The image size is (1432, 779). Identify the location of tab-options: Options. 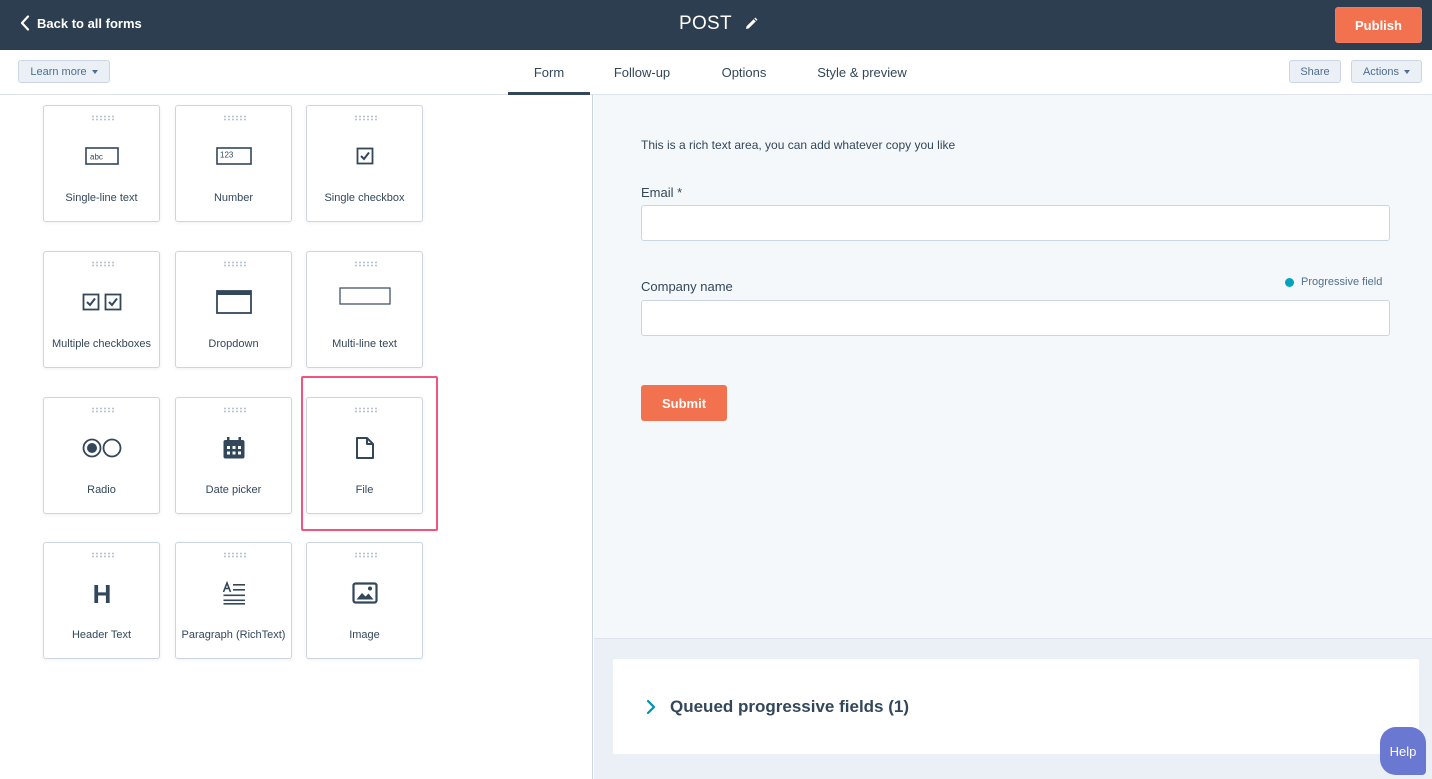
(744, 72).